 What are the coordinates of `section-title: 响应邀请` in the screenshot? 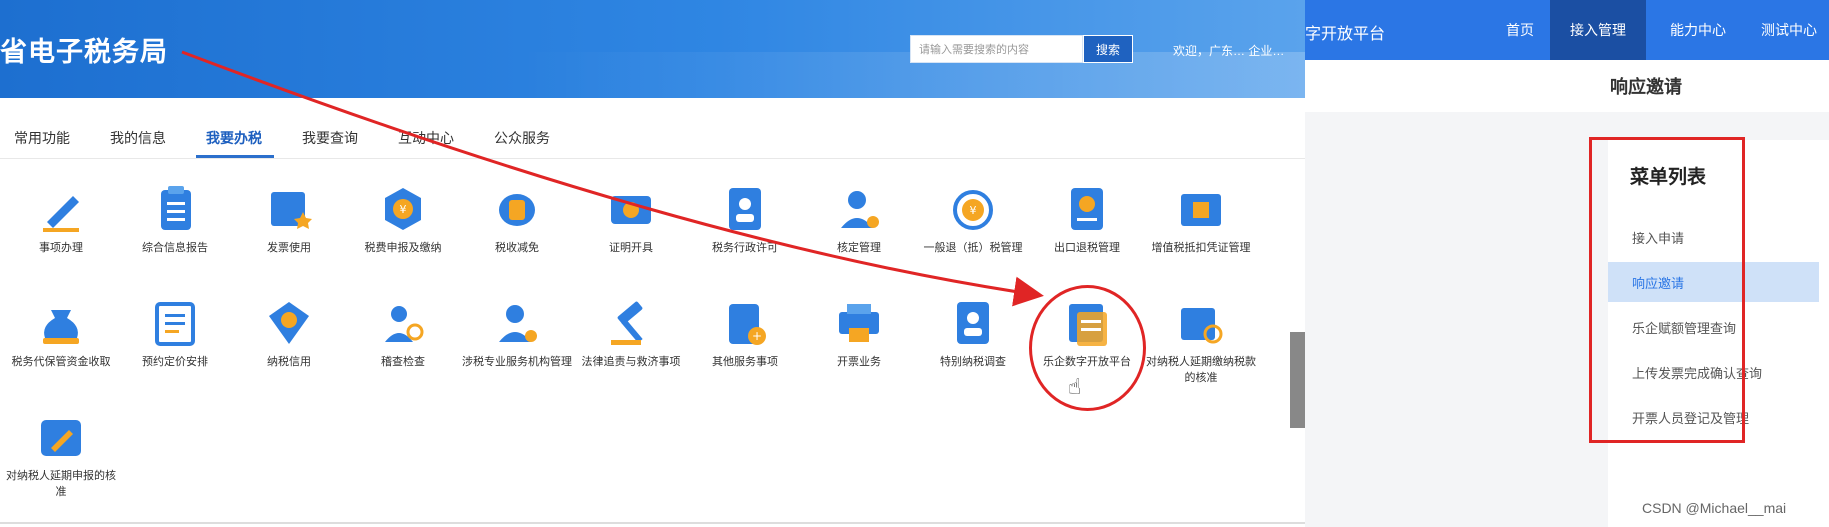 It's located at (1646, 87).